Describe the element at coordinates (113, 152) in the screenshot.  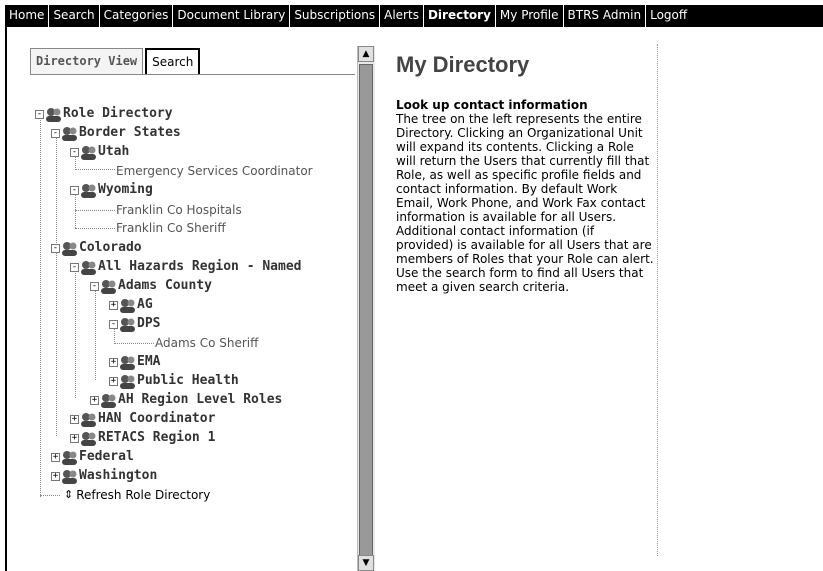
I see `tree-label: Utah` at that location.